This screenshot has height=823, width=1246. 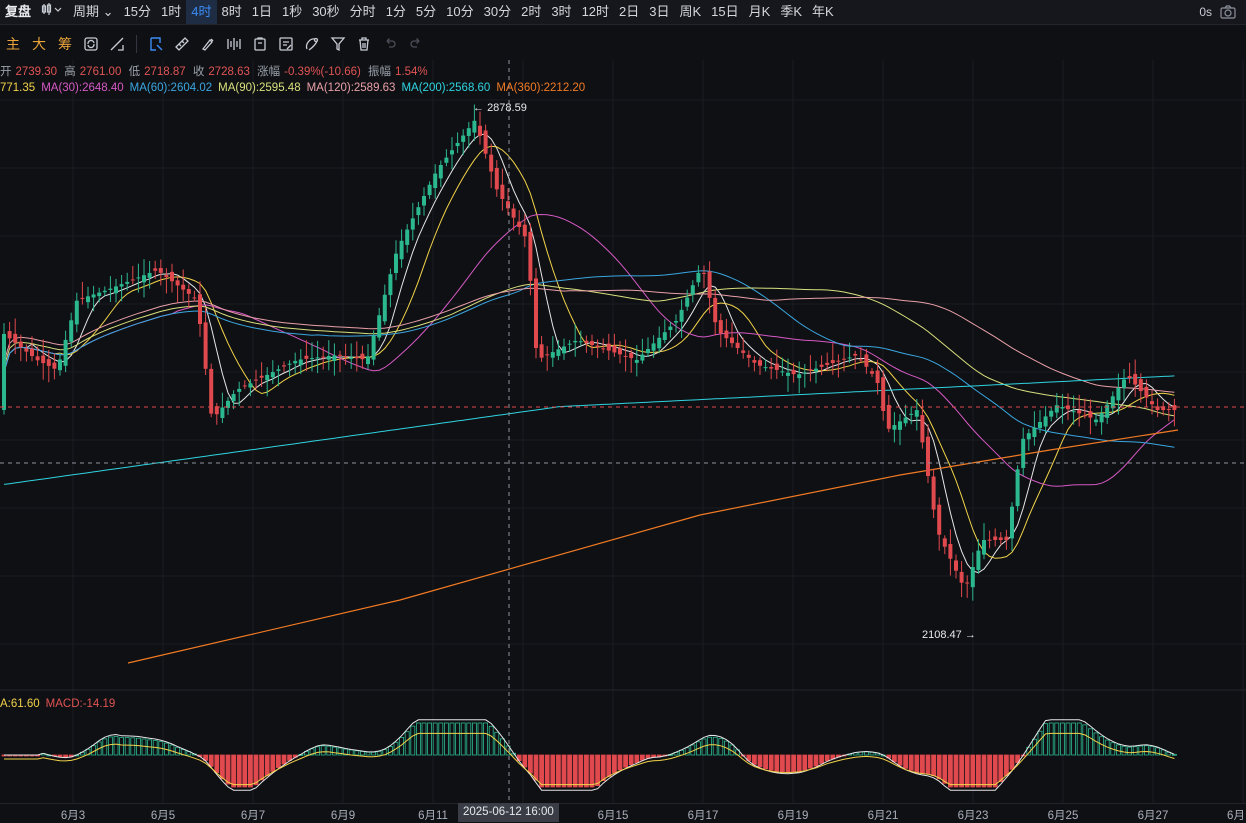 What do you see at coordinates (182, 44) in the screenshot?
I see `ruler-tool-button` at bounding box center [182, 44].